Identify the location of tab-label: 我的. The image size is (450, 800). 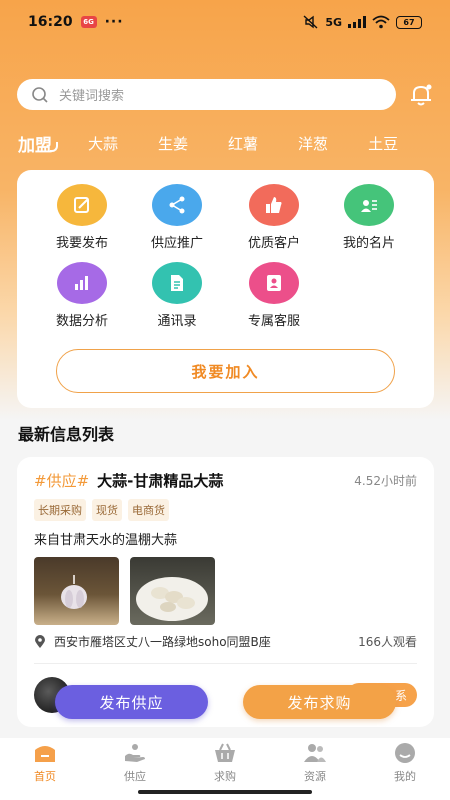
(405, 776).